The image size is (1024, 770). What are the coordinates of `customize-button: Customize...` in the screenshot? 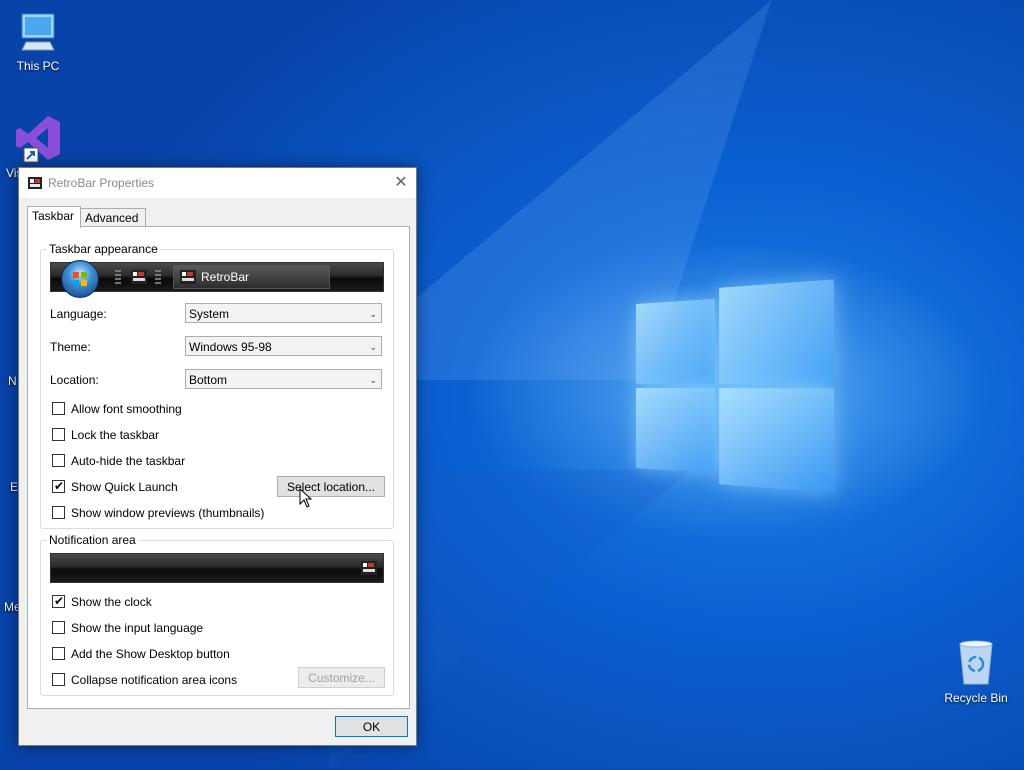 It's located at (341, 677).